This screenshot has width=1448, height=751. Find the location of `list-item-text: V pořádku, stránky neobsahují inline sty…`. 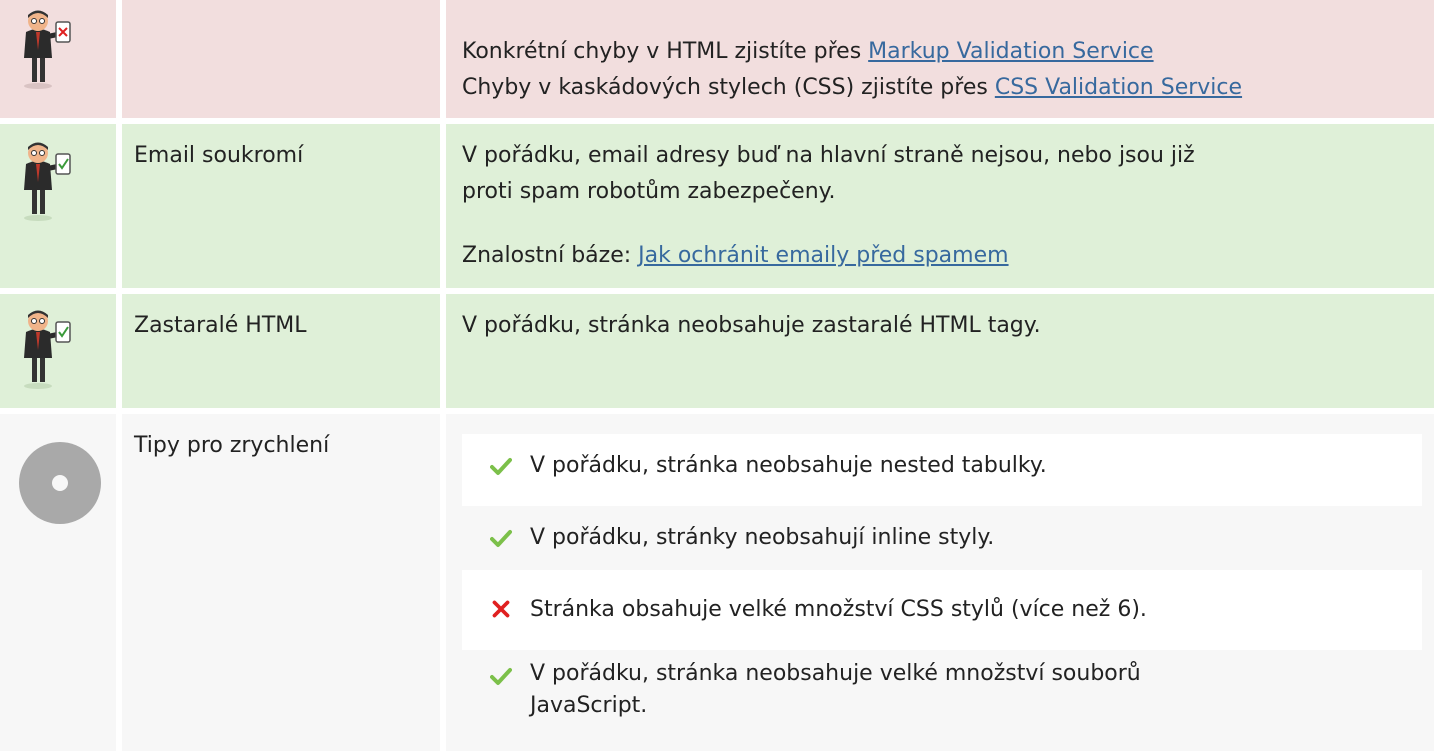

list-item-text: V pořádku, stránky neobsahují inline sty… is located at coordinates (762, 537).